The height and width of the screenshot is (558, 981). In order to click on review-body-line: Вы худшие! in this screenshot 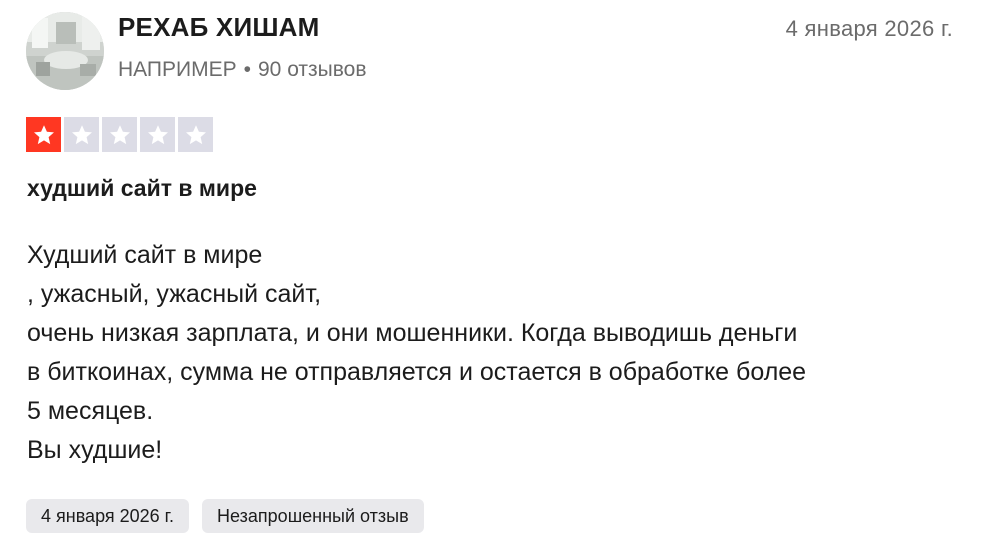, I will do `click(95, 450)`.